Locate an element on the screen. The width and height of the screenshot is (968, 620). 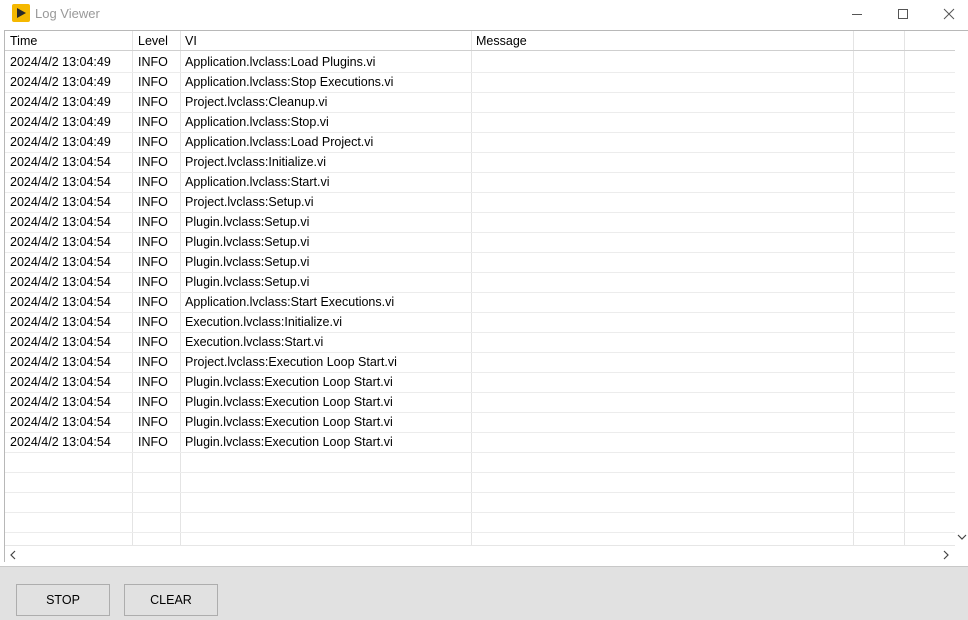
cell-vi: Project.lvclass:Execution Loop Start.vi is located at coordinates (291, 362).